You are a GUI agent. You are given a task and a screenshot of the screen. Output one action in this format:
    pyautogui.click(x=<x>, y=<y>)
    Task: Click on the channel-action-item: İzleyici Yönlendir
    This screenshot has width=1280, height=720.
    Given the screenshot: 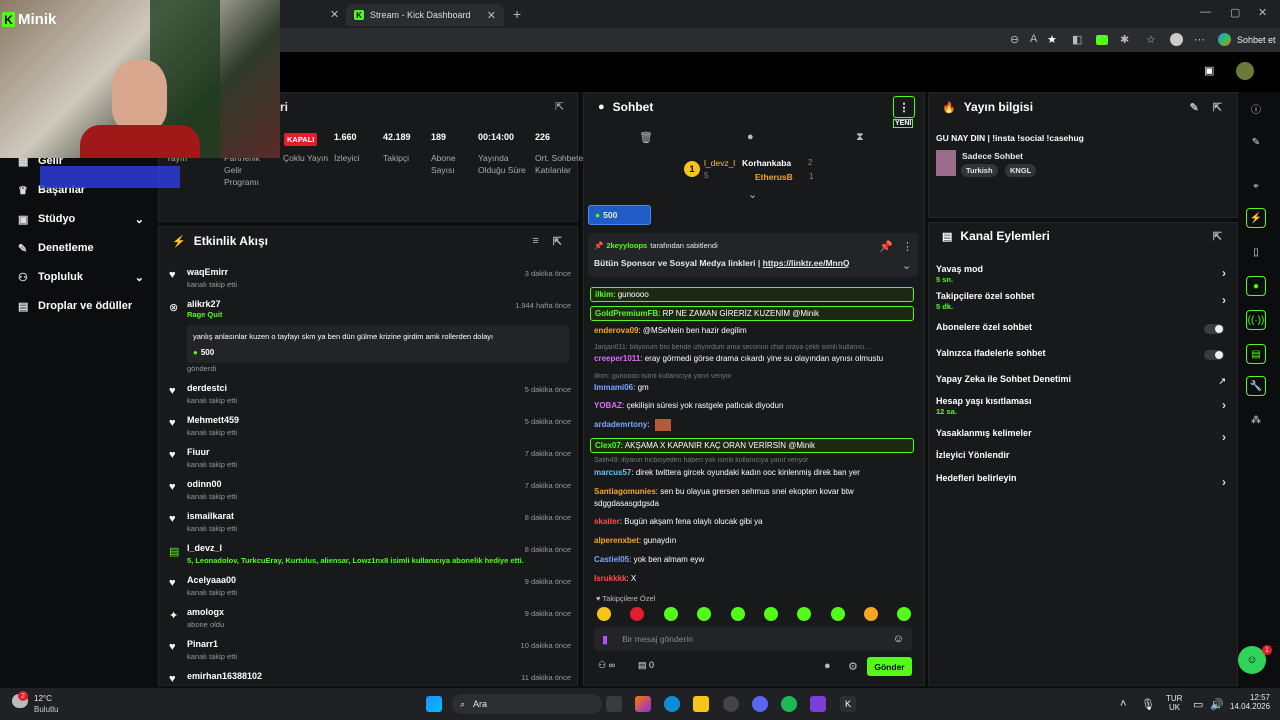 What is the action you would take?
    pyautogui.click(x=1084, y=460)
    